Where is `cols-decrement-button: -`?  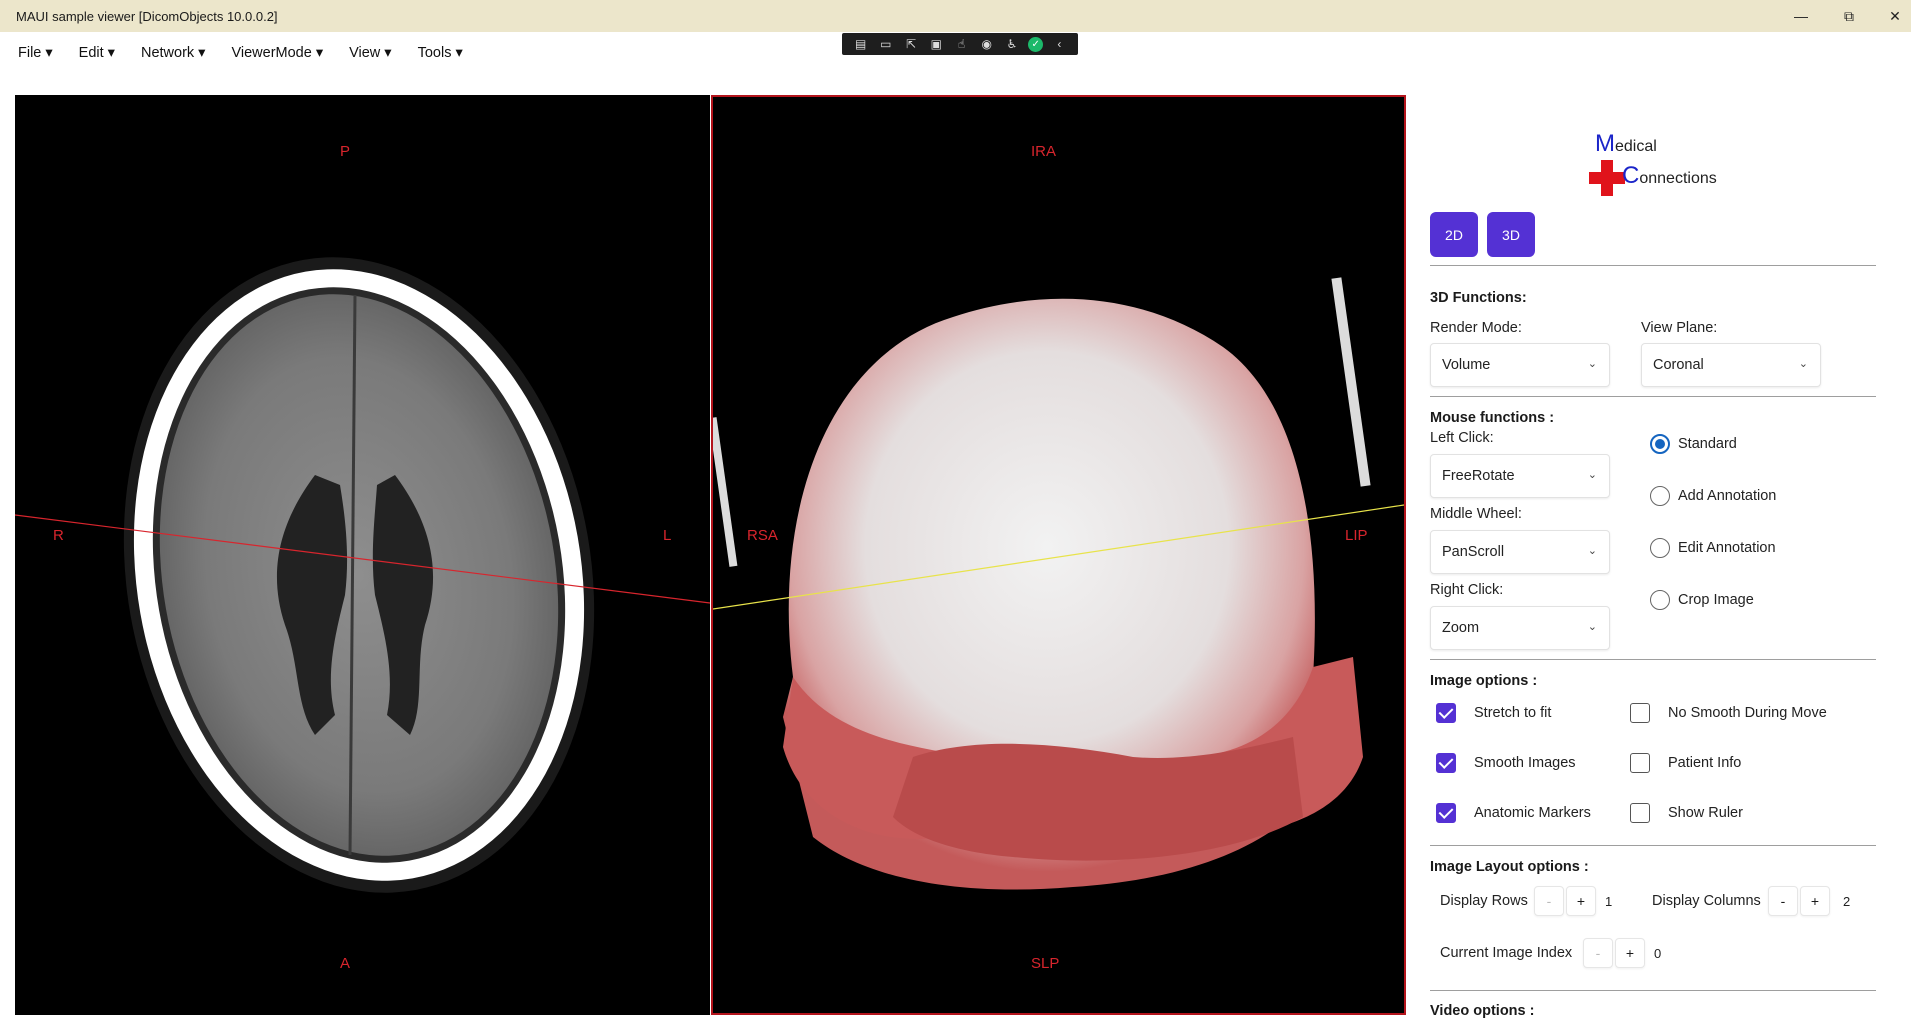
cols-decrement-button: - is located at coordinates (1783, 901).